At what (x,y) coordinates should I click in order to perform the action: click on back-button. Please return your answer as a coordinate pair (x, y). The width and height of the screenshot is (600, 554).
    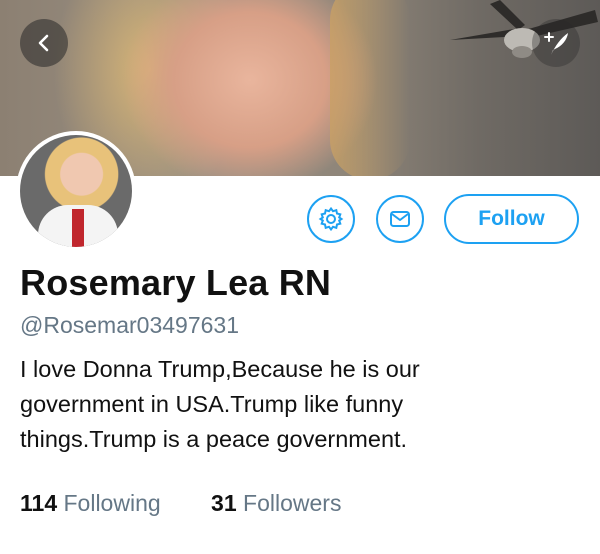
    Looking at the image, I should click on (44, 43).